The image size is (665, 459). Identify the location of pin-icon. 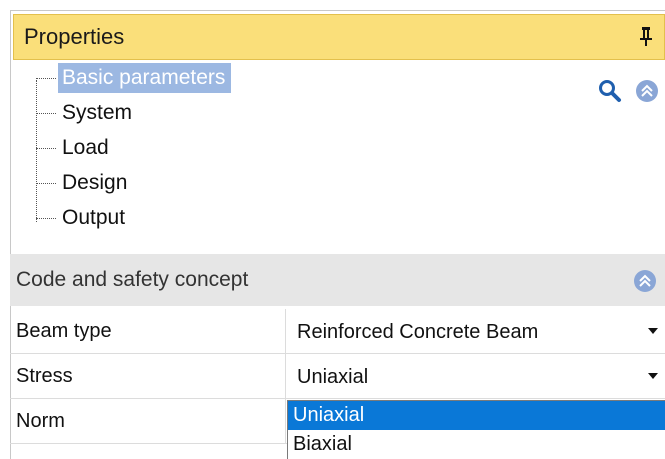
(646, 36).